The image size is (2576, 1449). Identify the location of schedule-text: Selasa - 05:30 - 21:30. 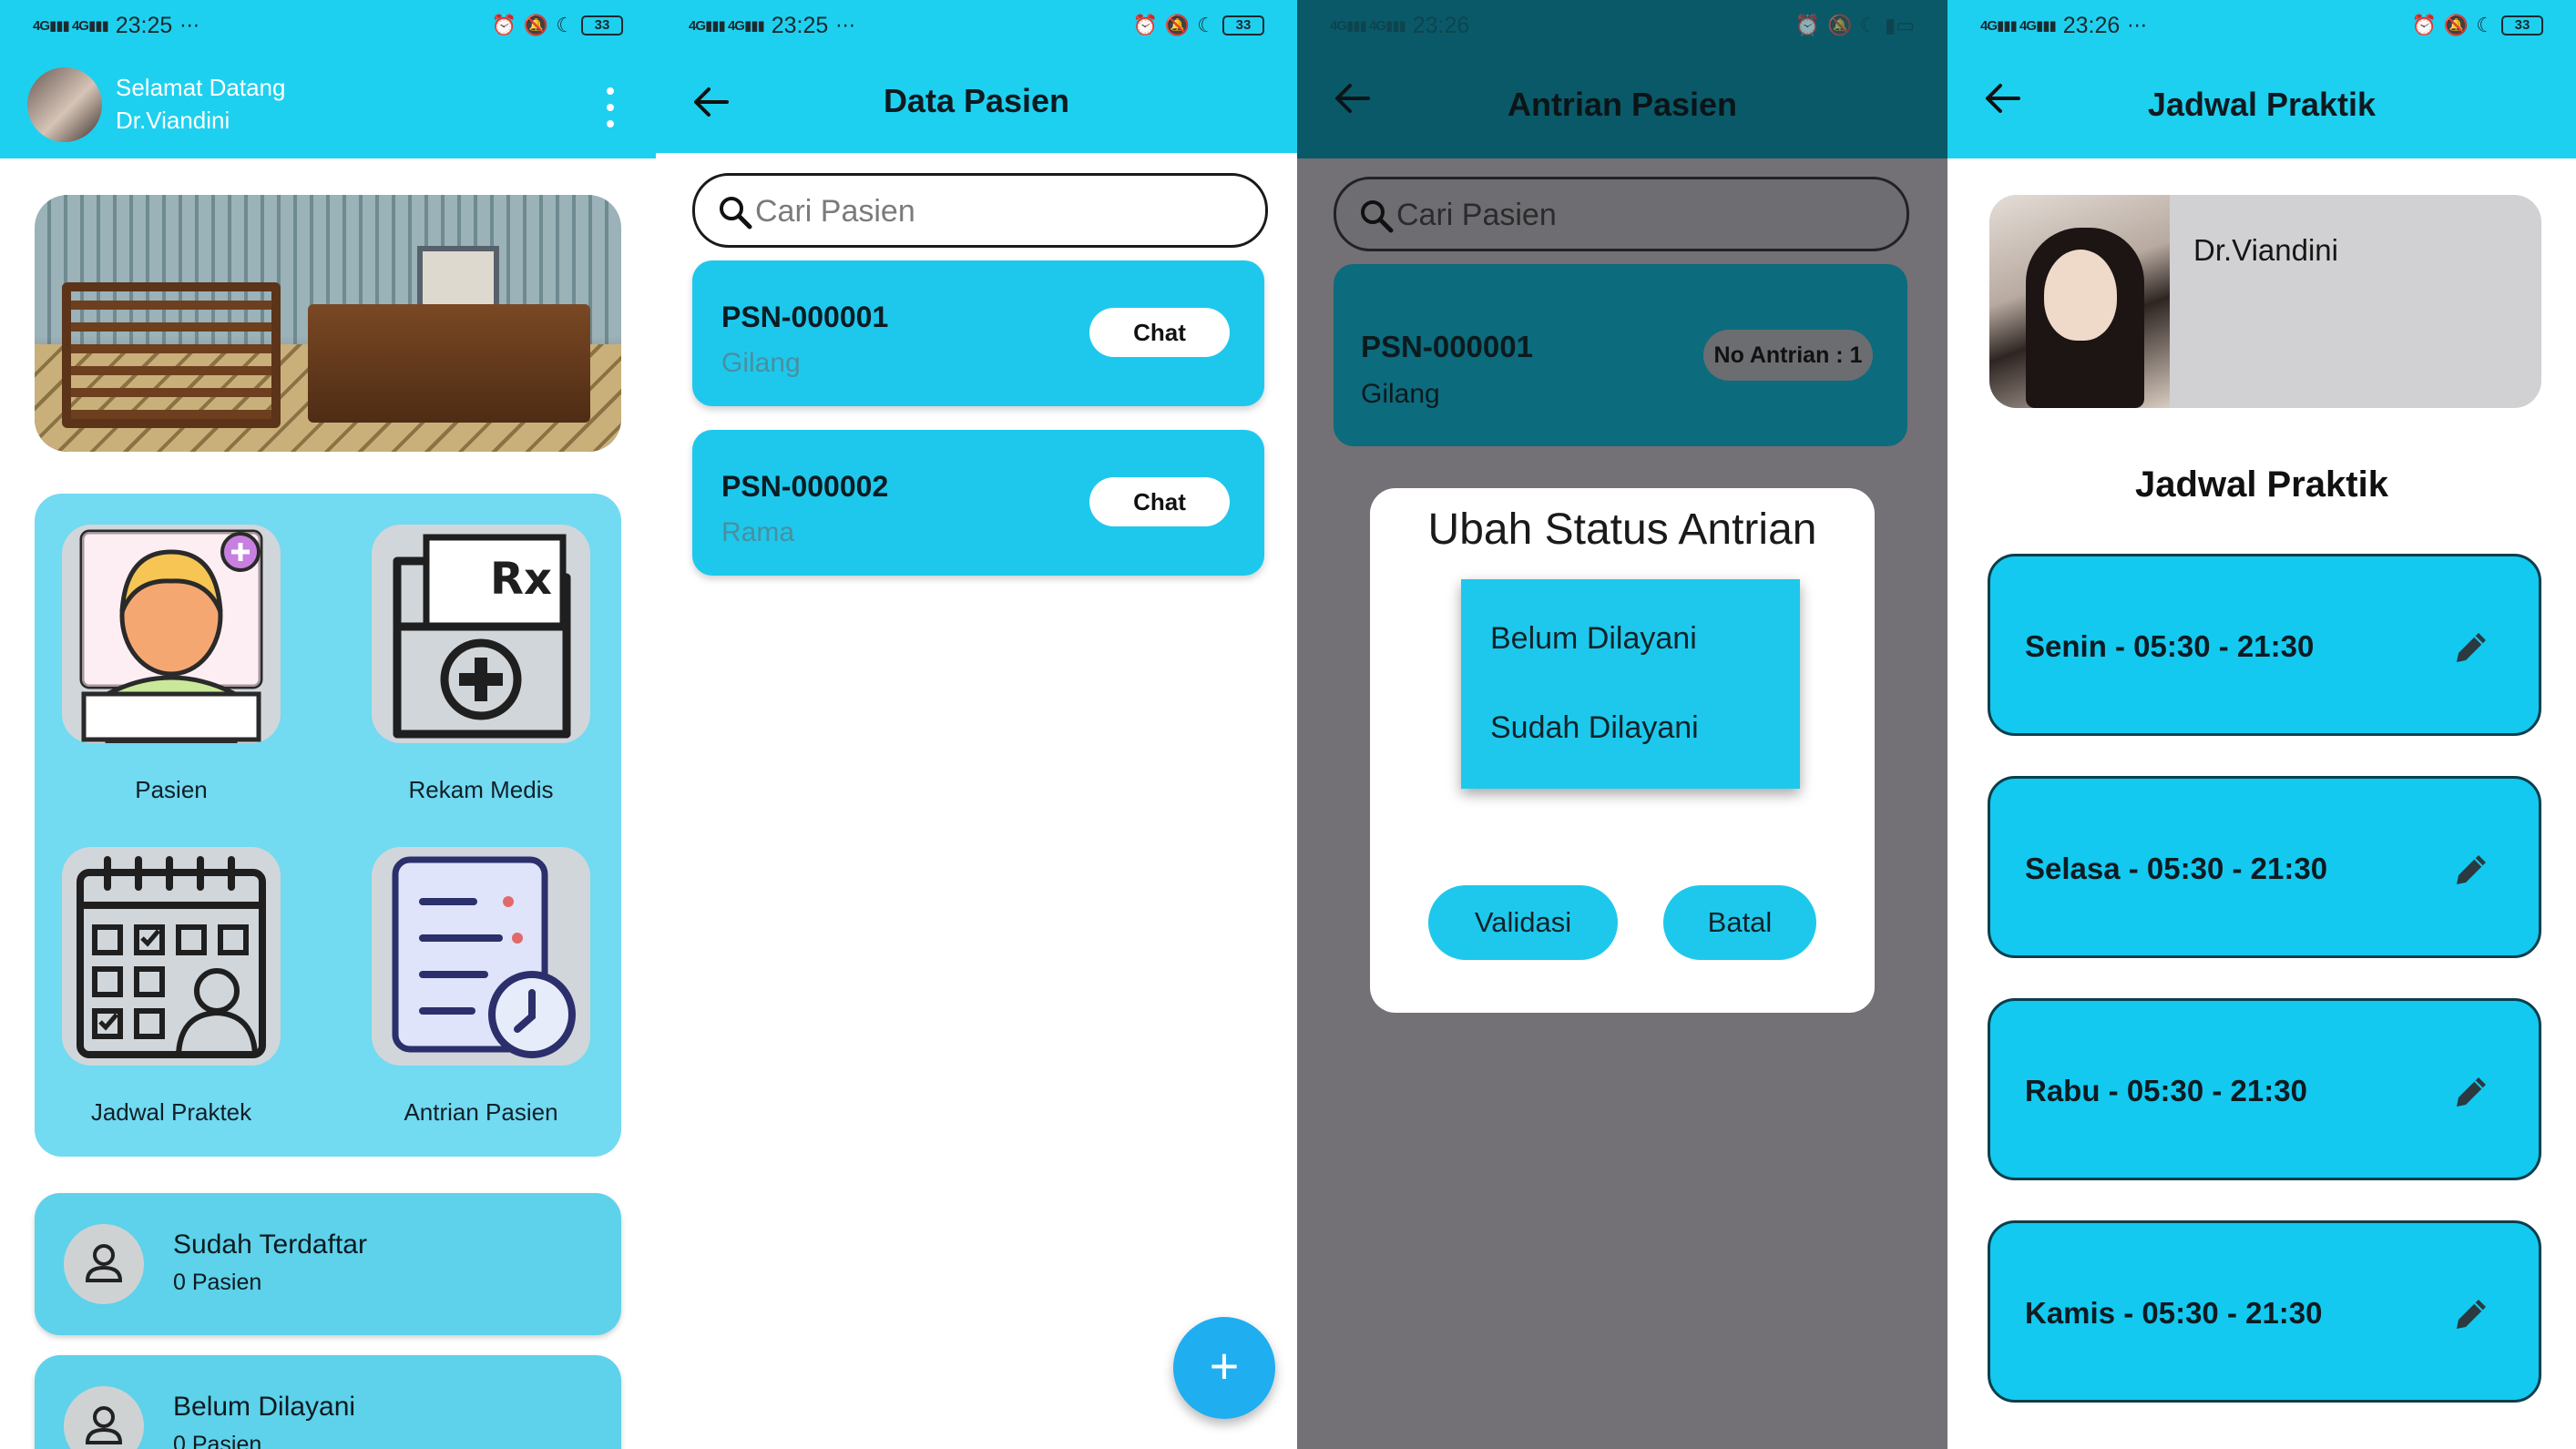
(2176, 868).